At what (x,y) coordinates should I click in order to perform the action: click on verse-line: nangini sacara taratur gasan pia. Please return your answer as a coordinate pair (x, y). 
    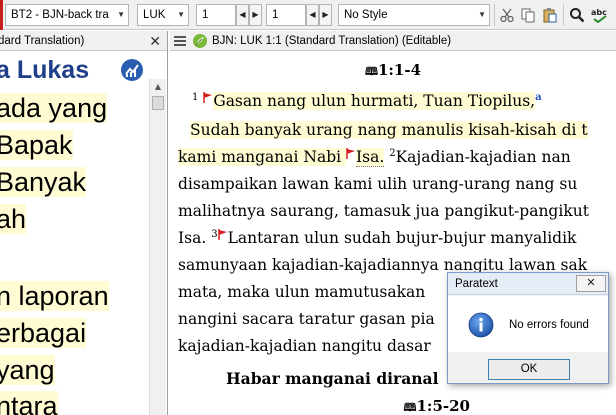
    Looking at the image, I should click on (306, 319).